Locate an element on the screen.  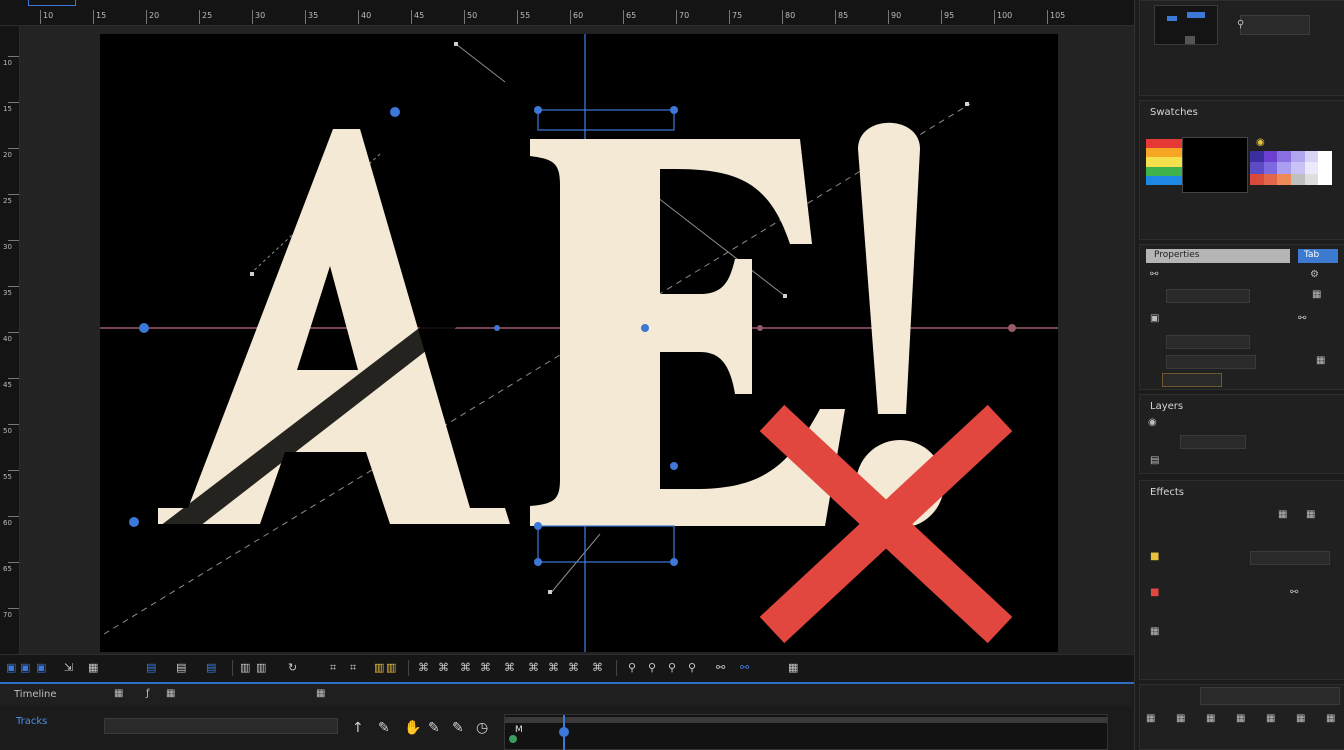
left-ruler: 10 15 20 25 30 35 40 45 50 55 60 65 70 is located at coordinates (10, 340).